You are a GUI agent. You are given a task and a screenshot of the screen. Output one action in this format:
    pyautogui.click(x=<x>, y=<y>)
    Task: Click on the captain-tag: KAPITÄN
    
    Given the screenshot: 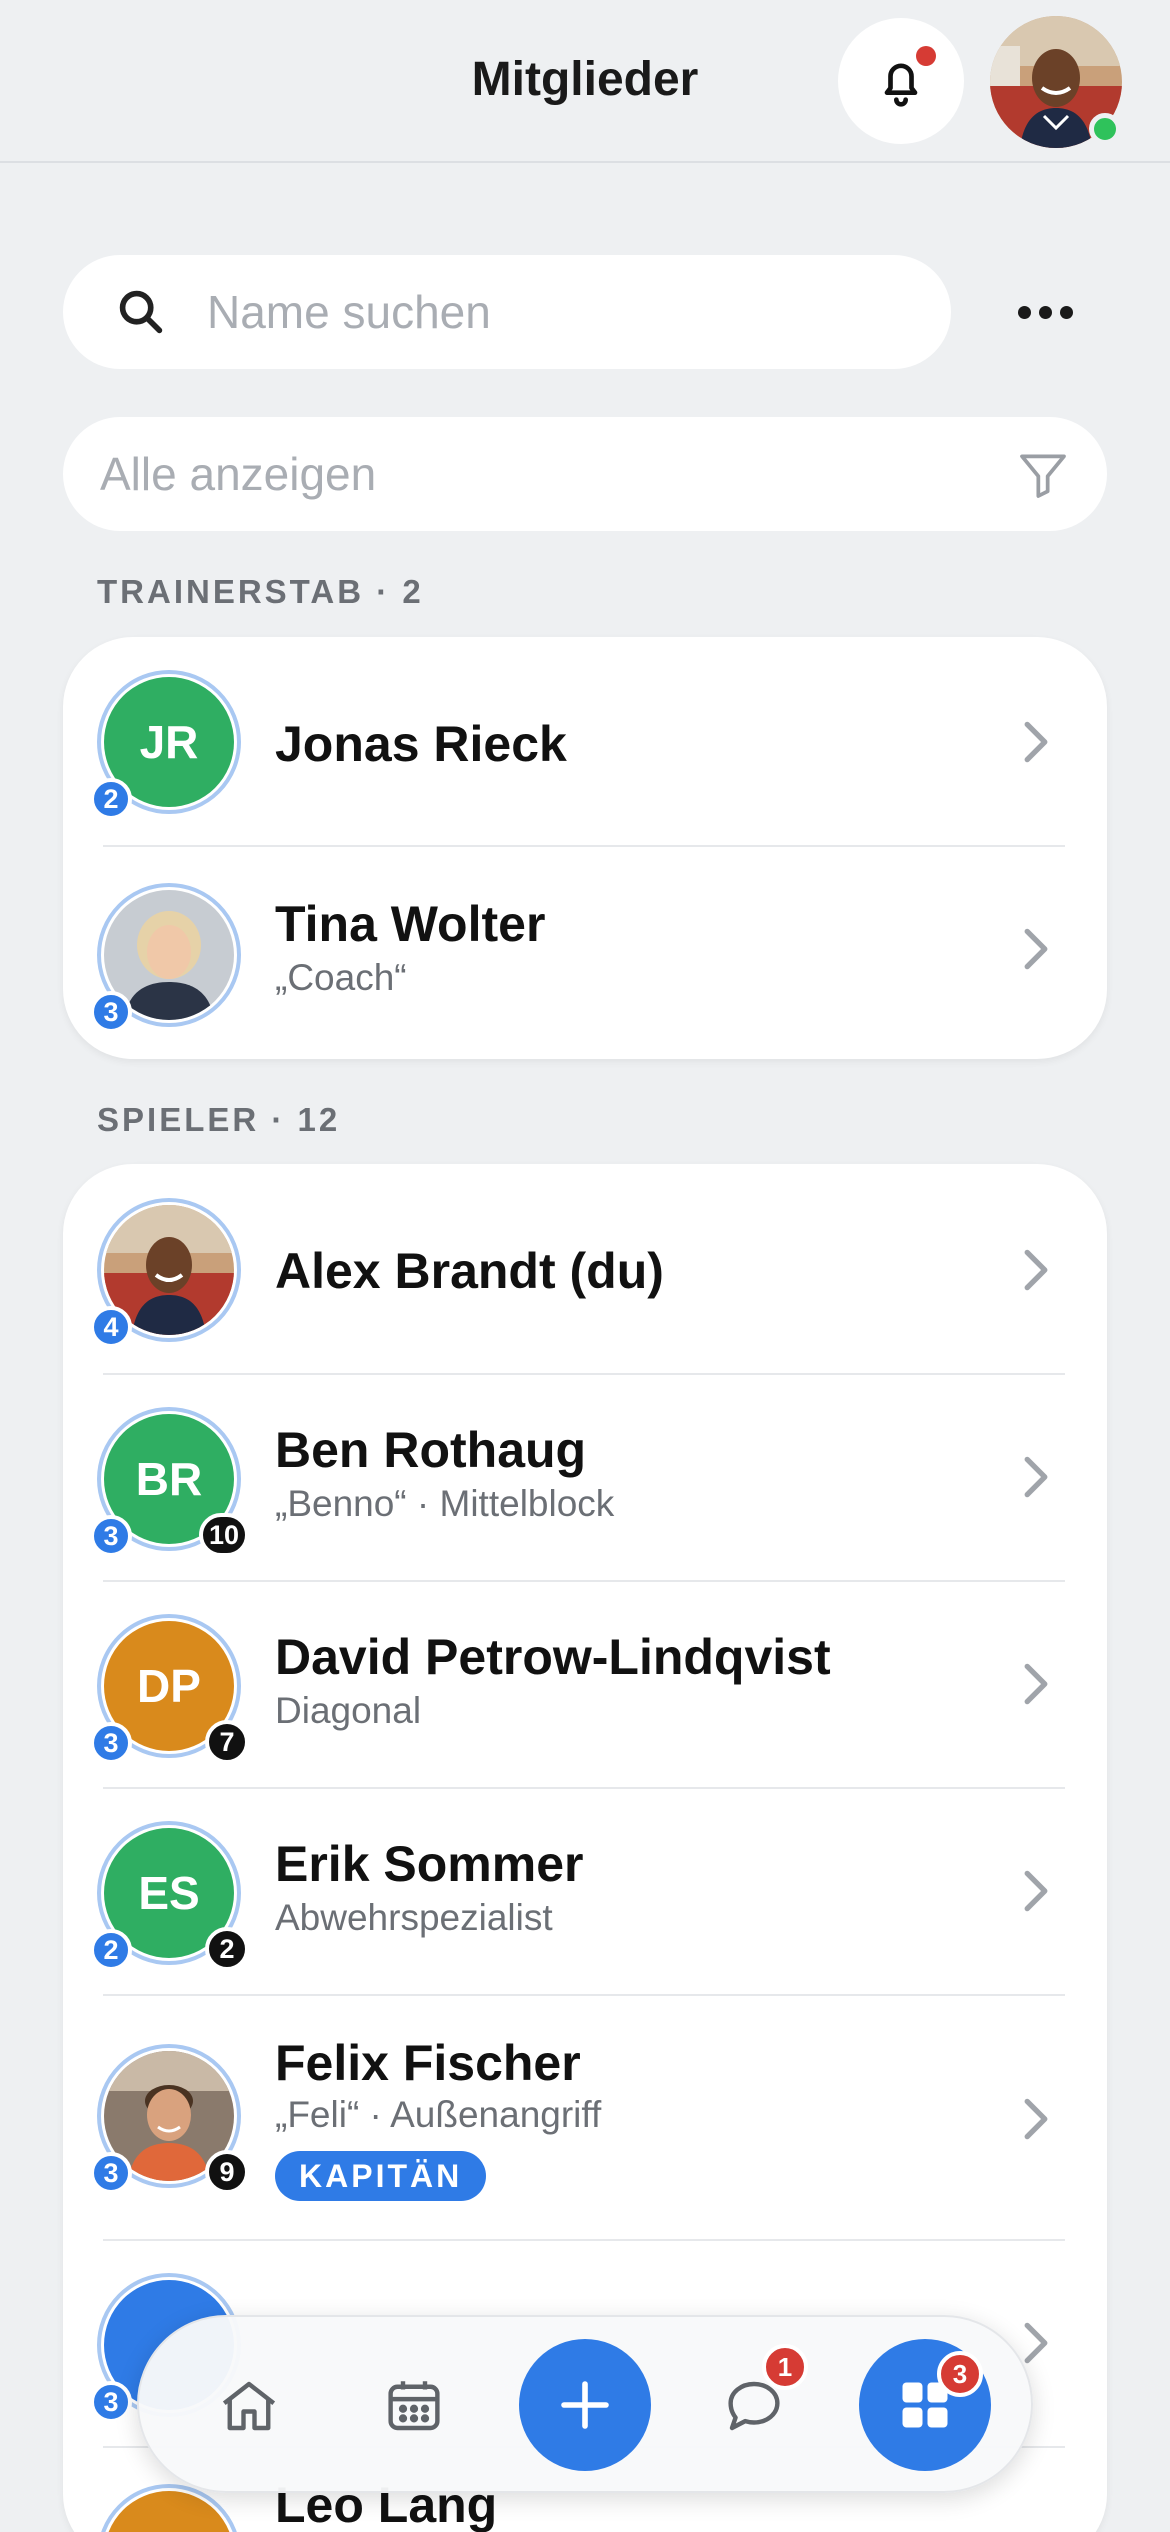 What is the action you would take?
    pyautogui.click(x=381, y=2176)
    